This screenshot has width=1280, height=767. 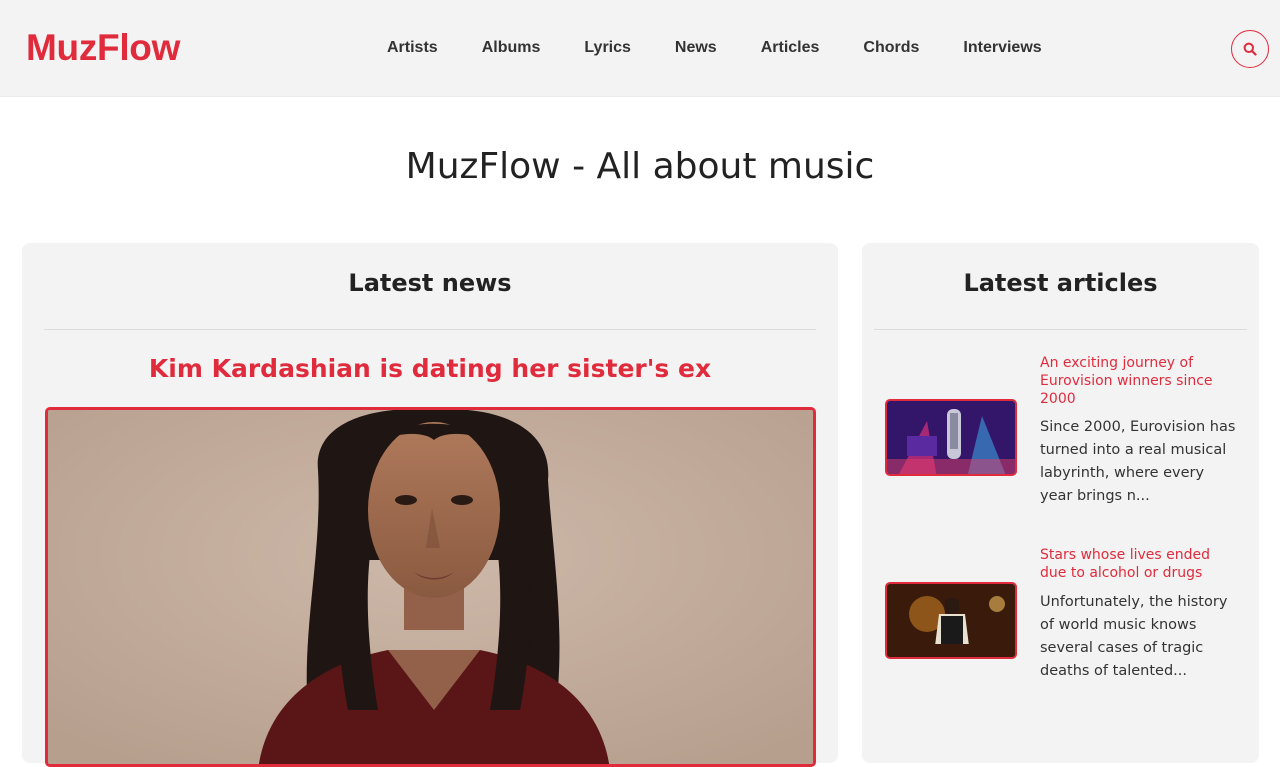 What do you see at coordinates (511, 48) in the screenshot?
I see `nav-albums: Albums` at bounding box center [511, 48].